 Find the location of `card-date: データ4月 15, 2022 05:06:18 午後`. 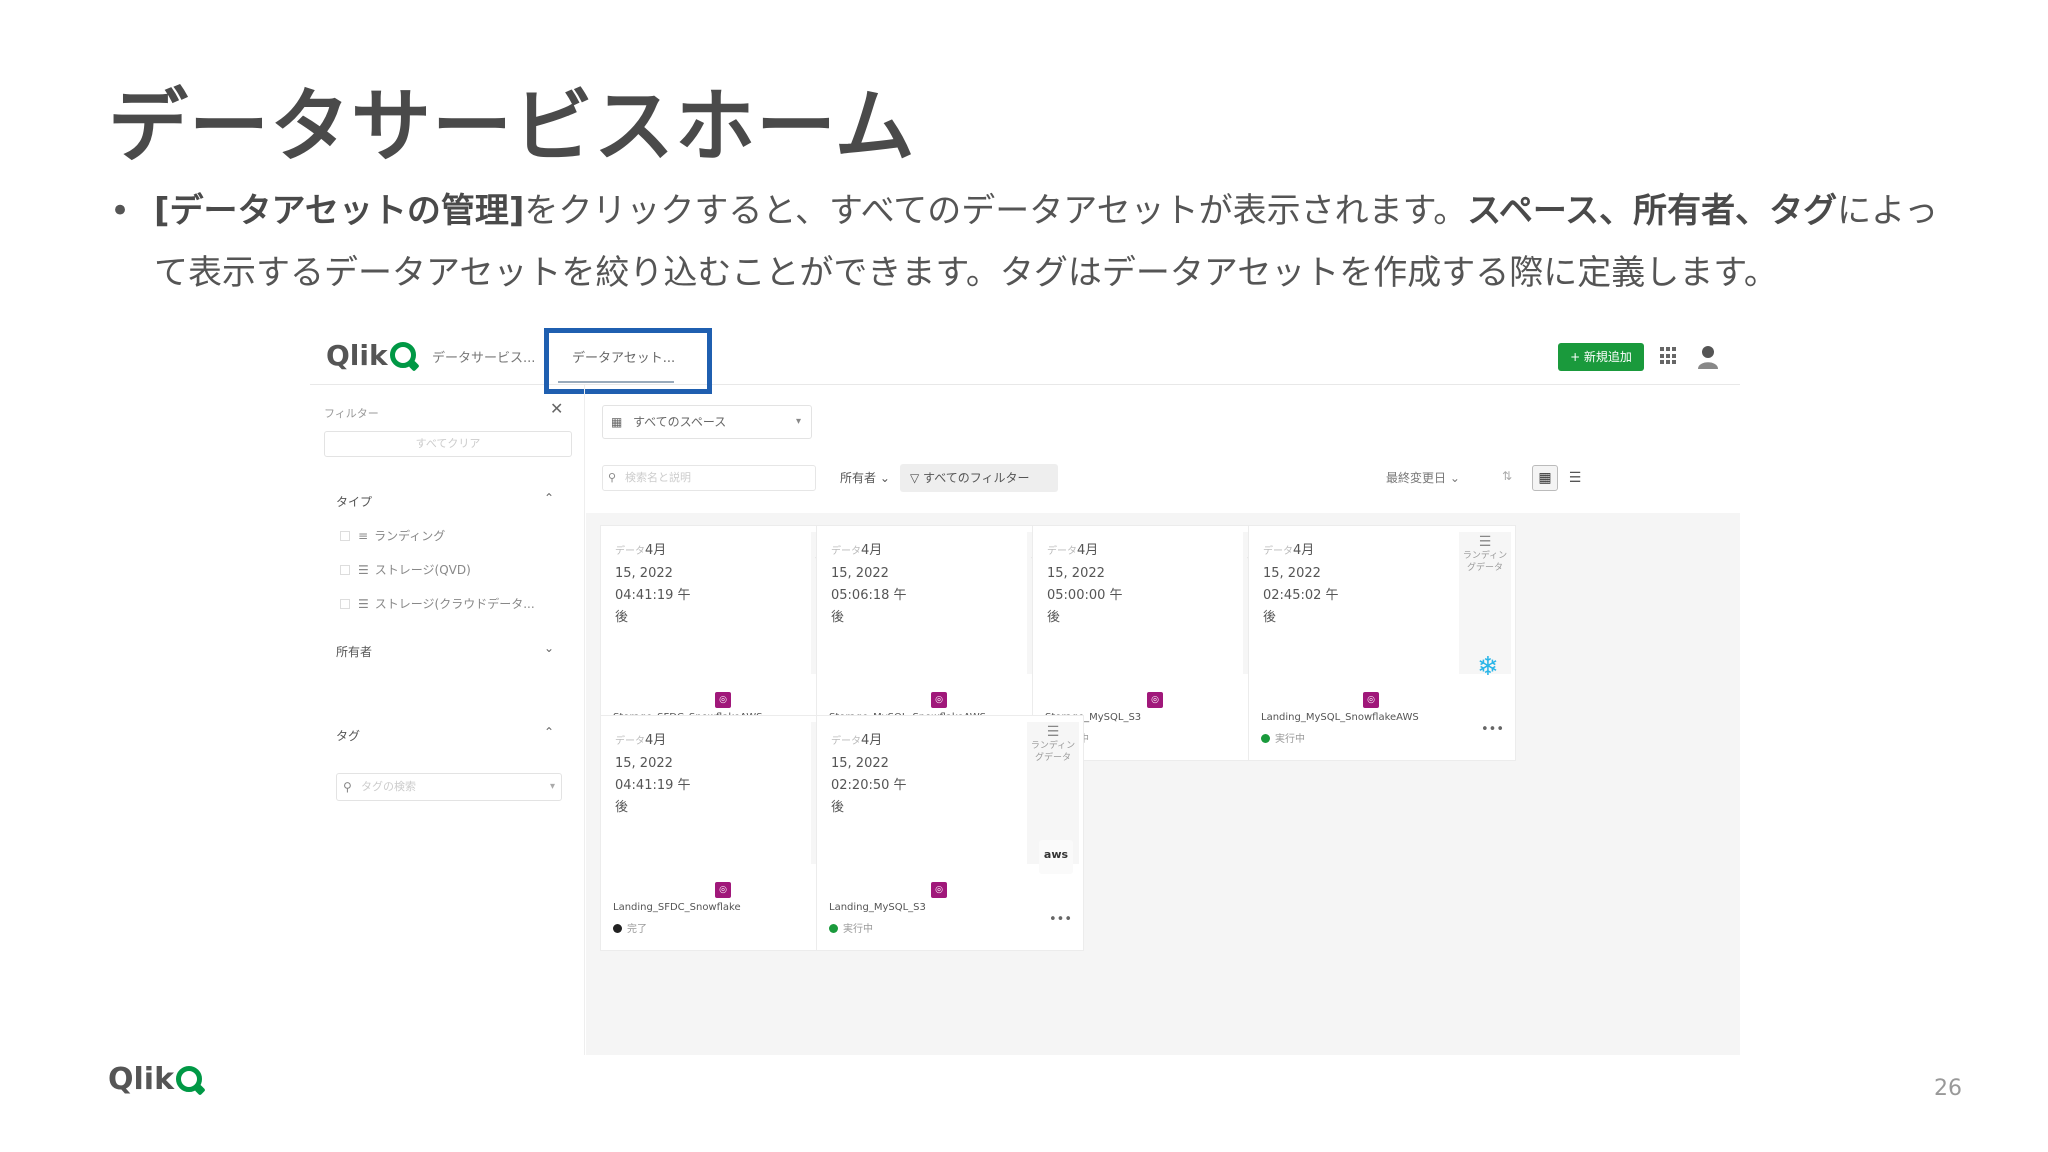

card-date: データ4月 15, 2022 05:06:18 午後 is located at coordinates (869, 584).